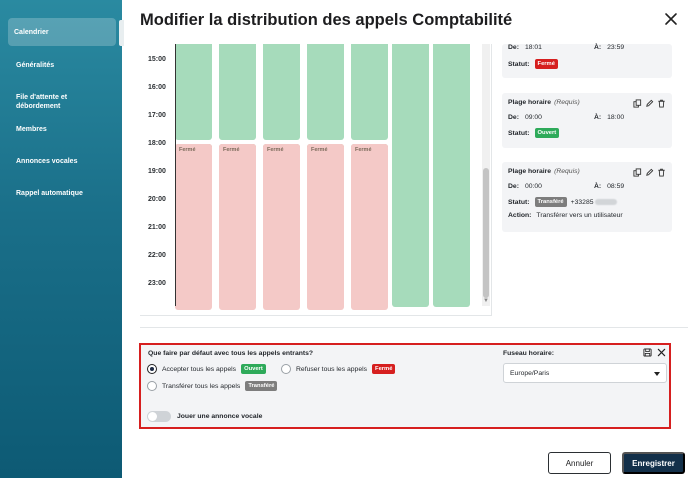 The width and height of the screenshot is (688, 478). What do you see at coordinates (157, 227) in the screenshot?
I see `hour-label: 21:00` at bounding box center [157, 227].